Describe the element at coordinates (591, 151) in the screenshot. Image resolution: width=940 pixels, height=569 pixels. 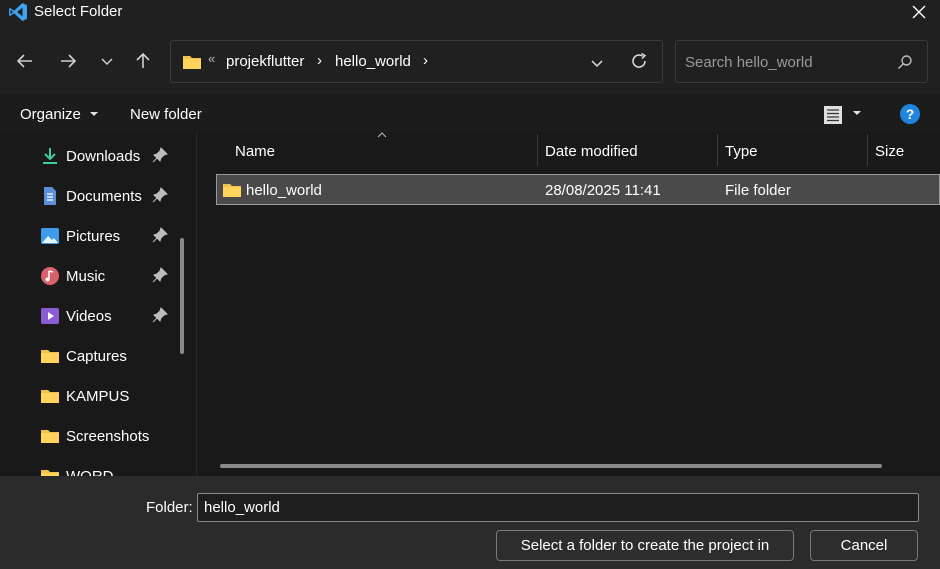
I see `column-header-date-modified: Date modified` at that location.